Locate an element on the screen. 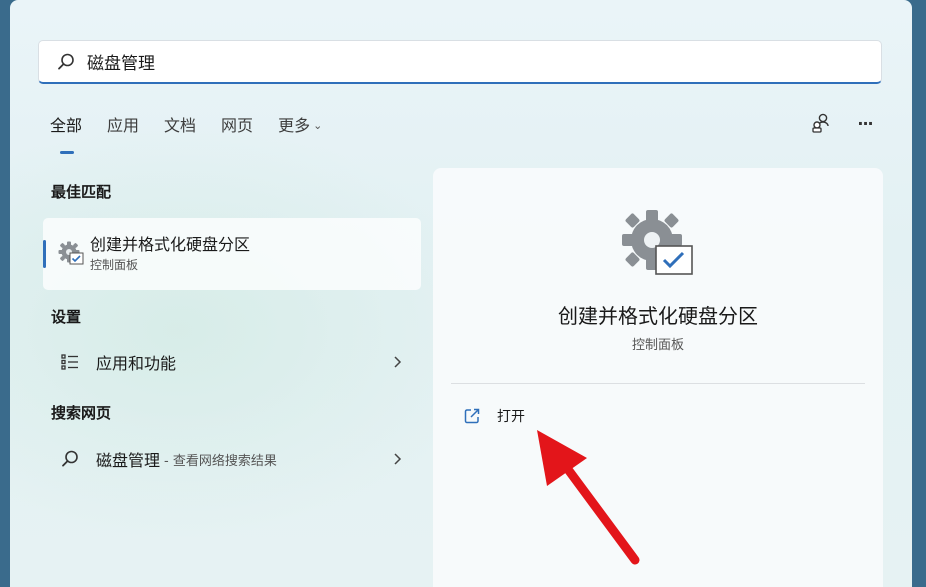  selection-indicator is located at coordinates (44, 254).